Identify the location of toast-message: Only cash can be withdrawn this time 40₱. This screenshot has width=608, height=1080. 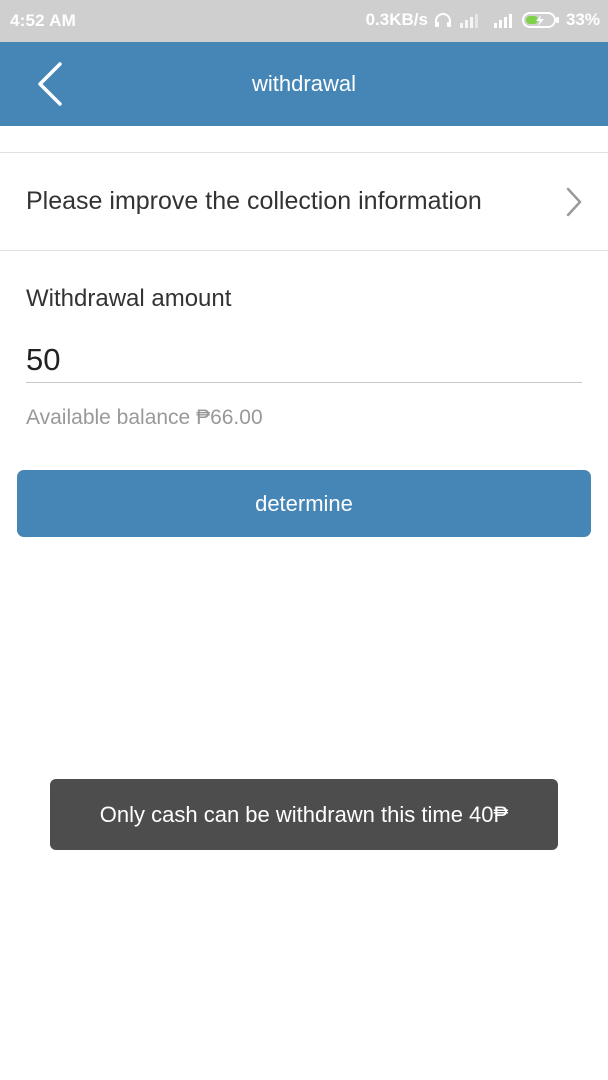
(304, 814).